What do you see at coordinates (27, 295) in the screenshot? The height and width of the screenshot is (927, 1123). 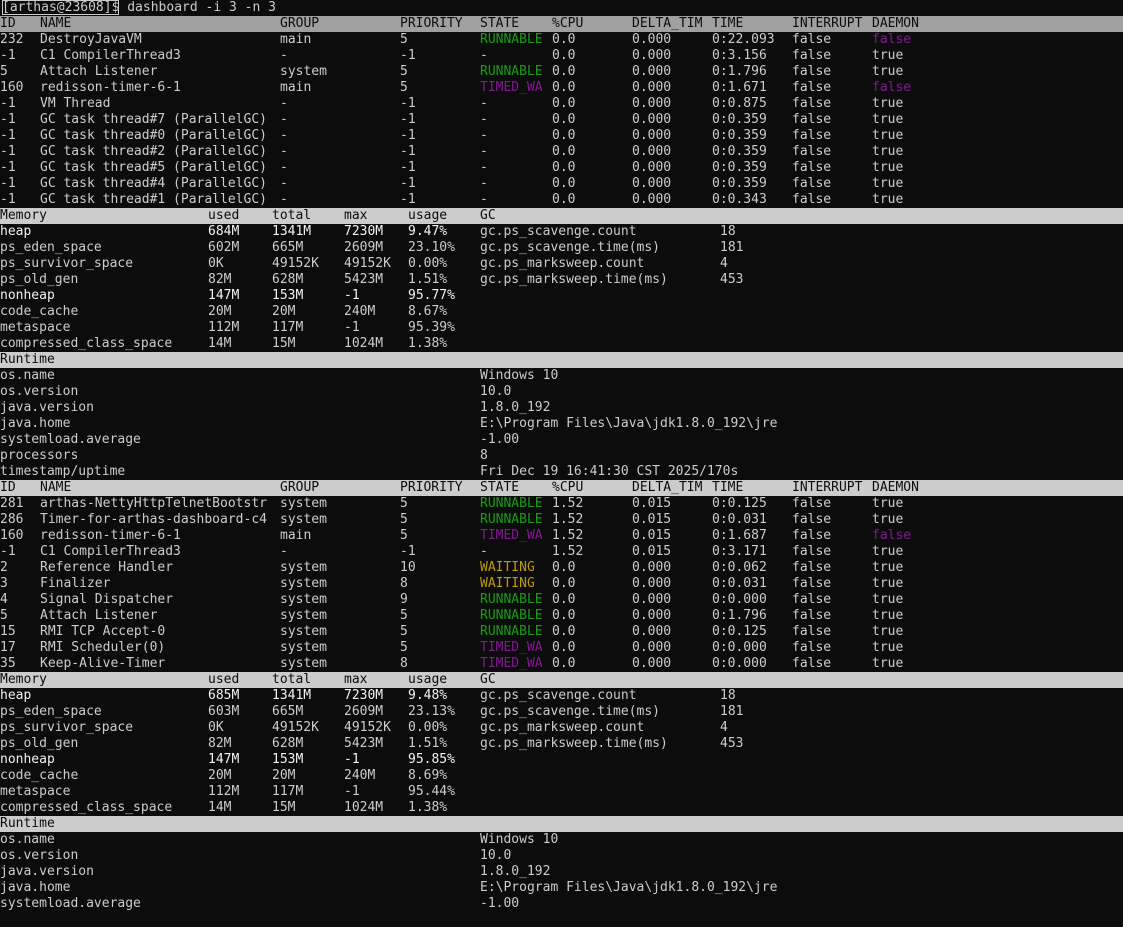 I see `memory-cell: nonheap` at bounding box center [27, 295].